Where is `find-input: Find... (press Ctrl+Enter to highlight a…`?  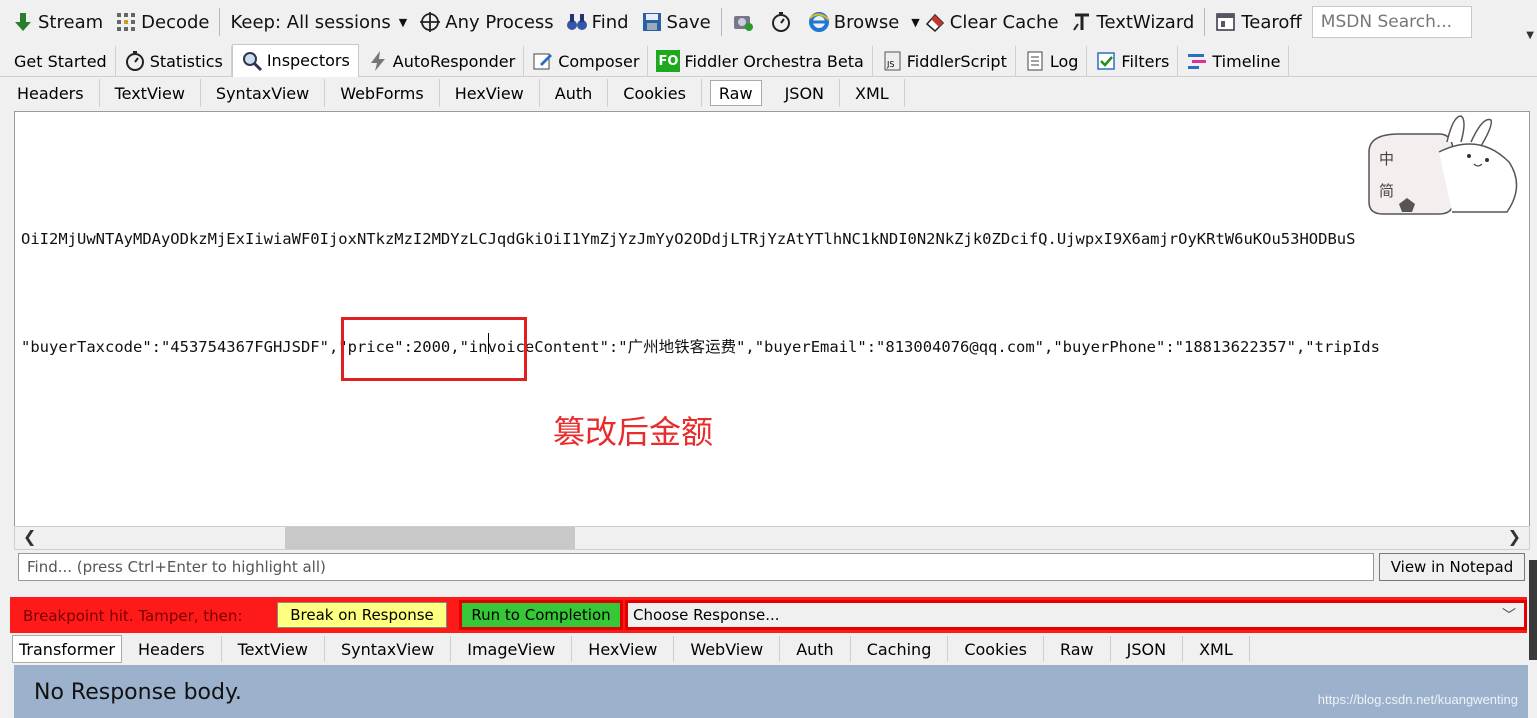
find-input: Find... (press Ctrl+Enter to highlight a… is located at coordinates (696, 567).